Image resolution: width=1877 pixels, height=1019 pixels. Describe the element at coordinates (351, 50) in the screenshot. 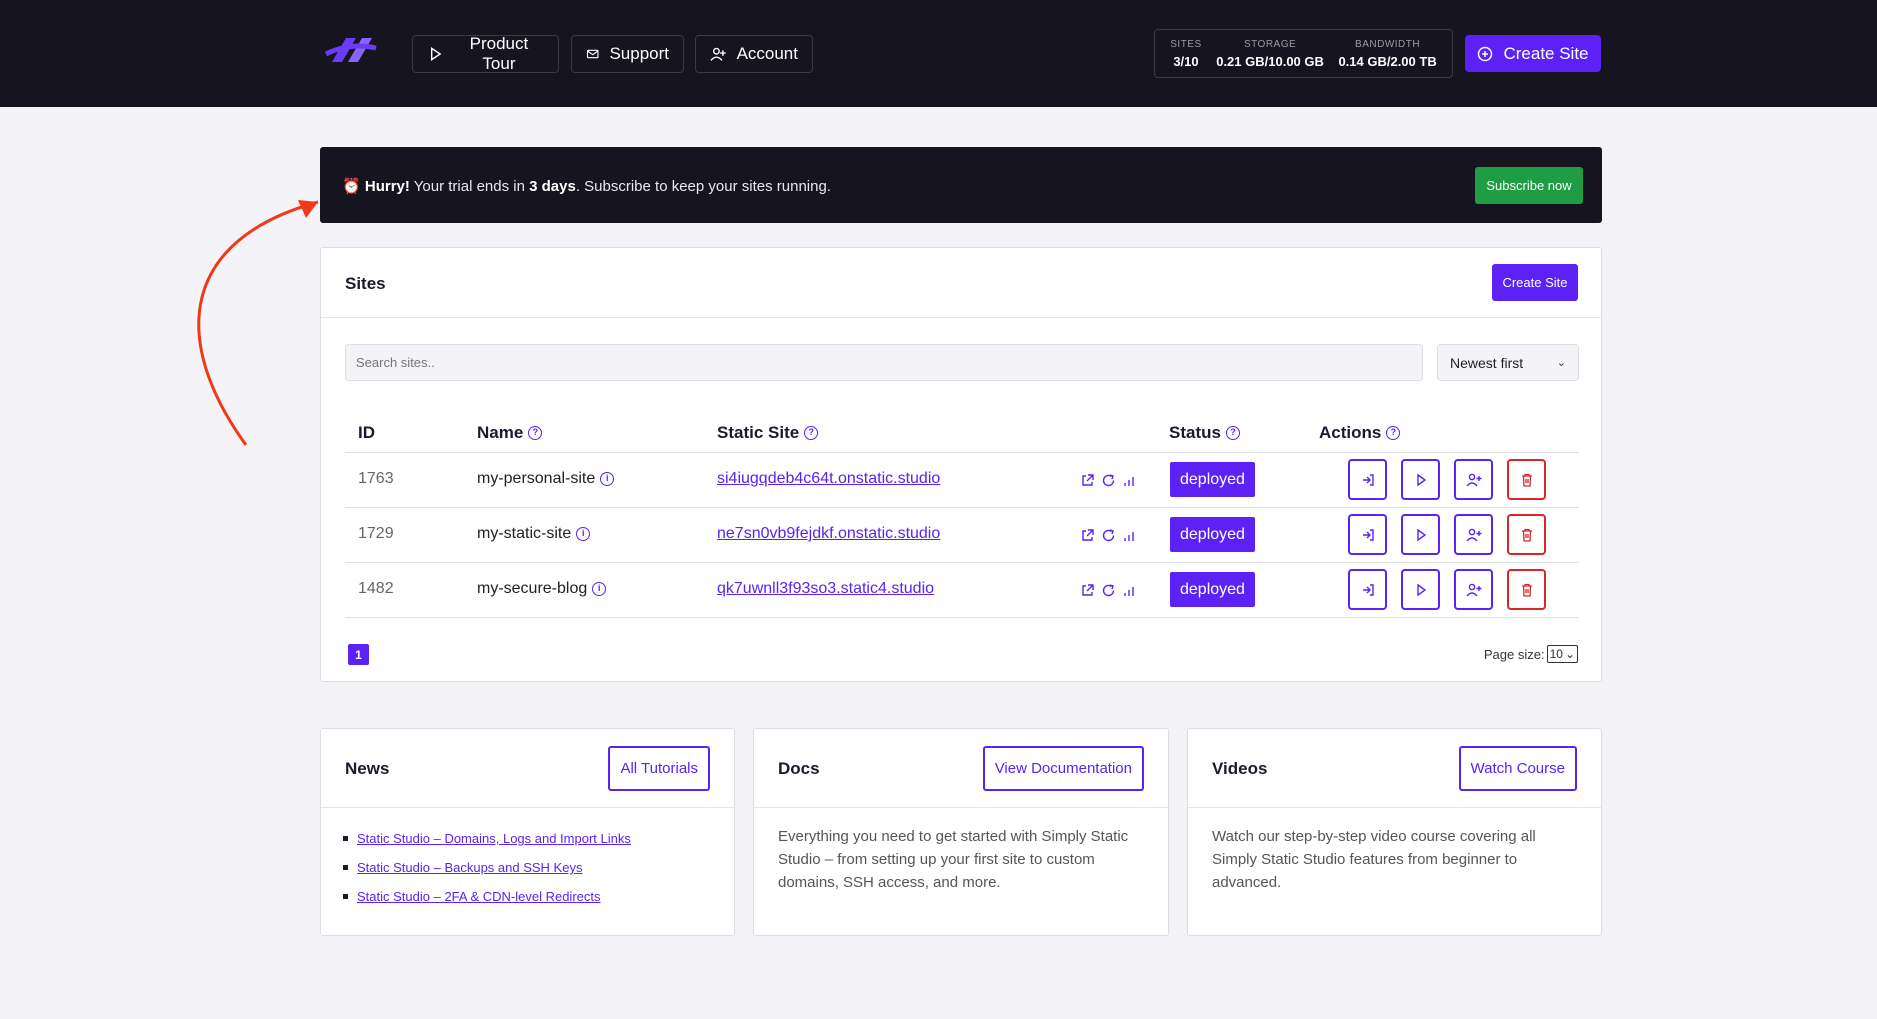

I see `logo-icon` at that location.